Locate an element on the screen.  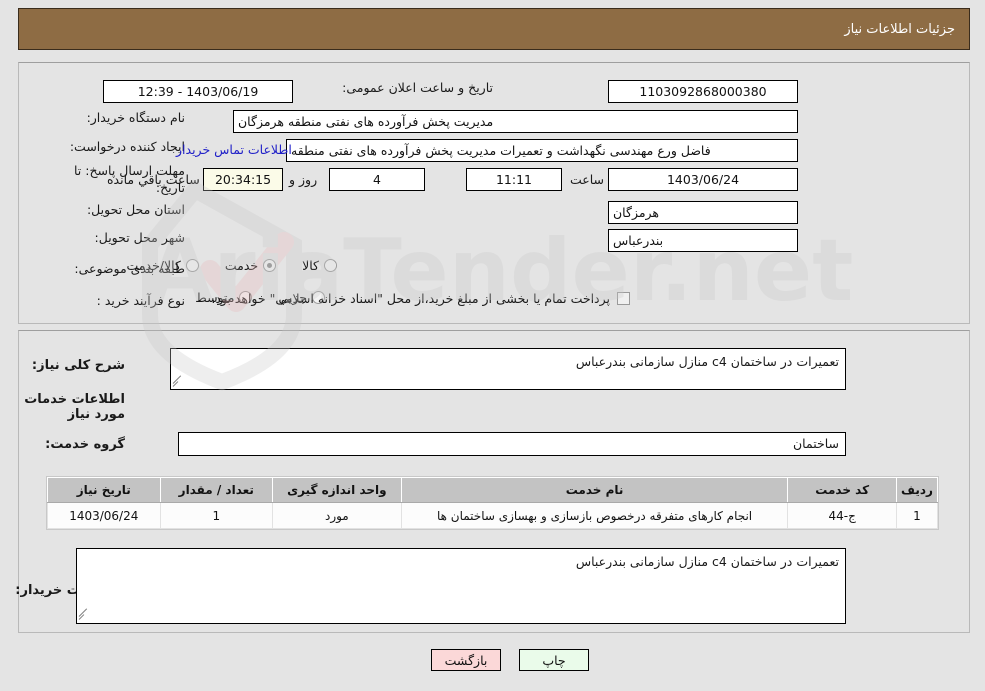
city-label: شهر محل تحویل: is located at coordinates (139, 237).